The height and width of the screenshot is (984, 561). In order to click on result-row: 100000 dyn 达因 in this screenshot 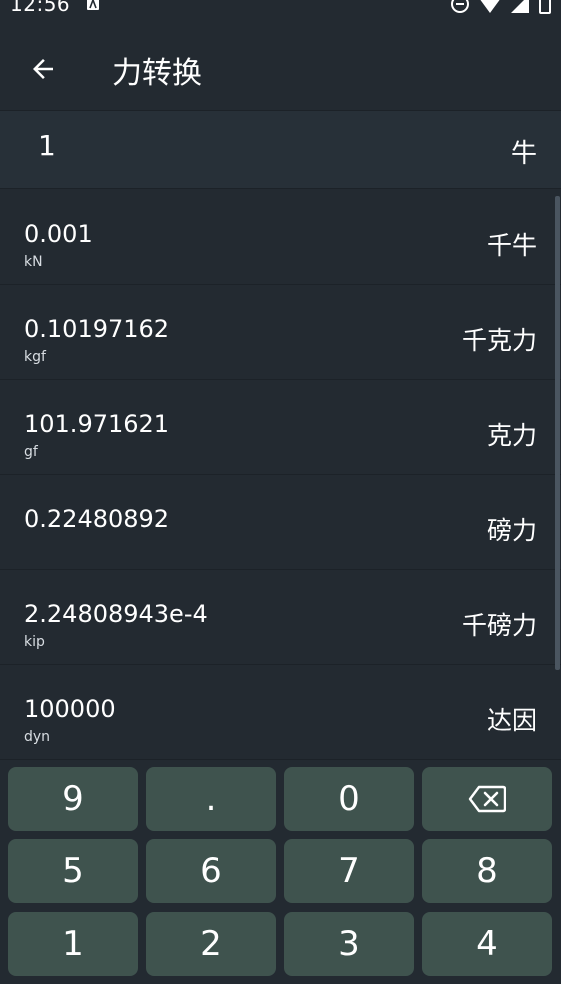, I will do `click(280, 712)`.